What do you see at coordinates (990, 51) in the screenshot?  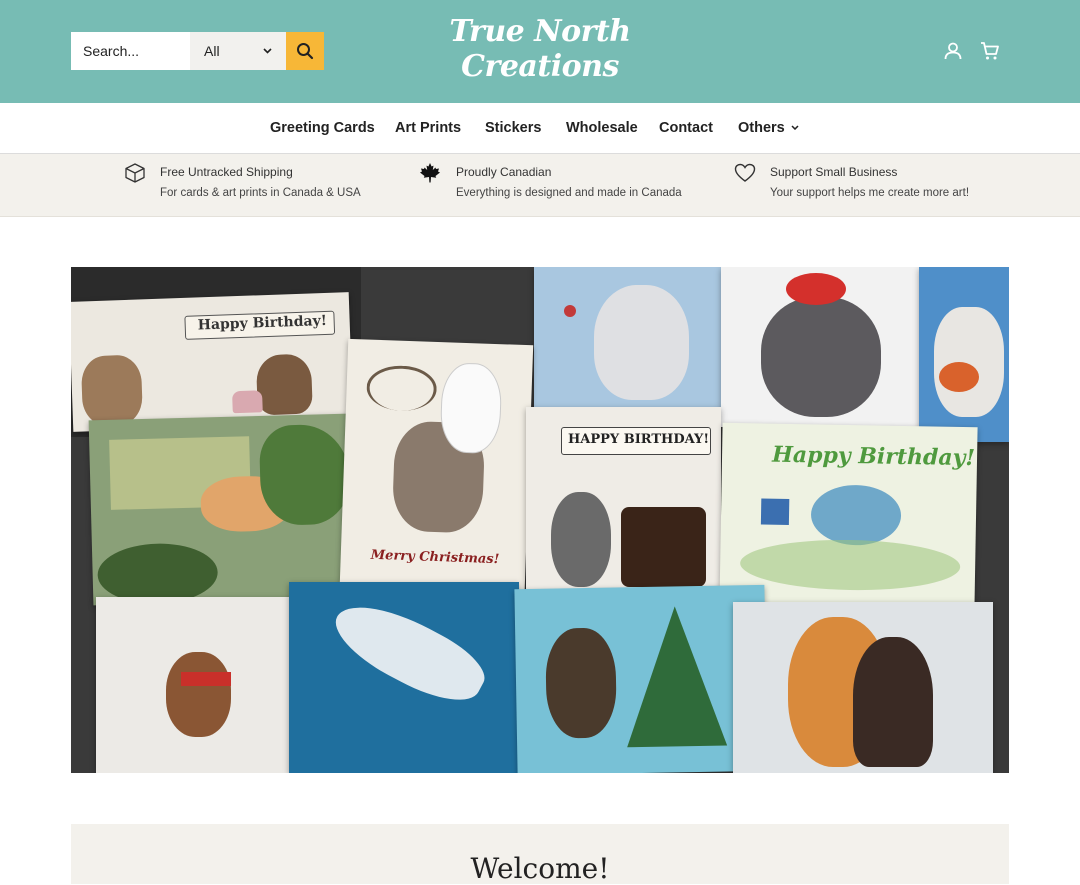 I see `cart-icon` at bounding box center [990, 51].